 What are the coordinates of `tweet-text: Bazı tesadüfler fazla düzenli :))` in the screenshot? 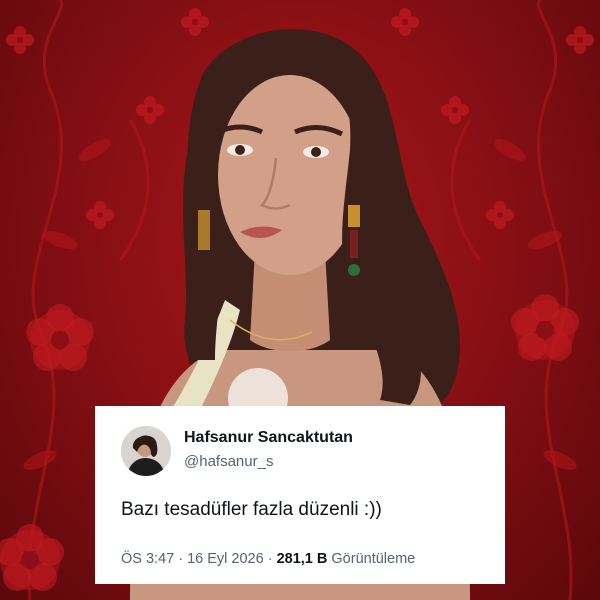 It's located at (251, 509).